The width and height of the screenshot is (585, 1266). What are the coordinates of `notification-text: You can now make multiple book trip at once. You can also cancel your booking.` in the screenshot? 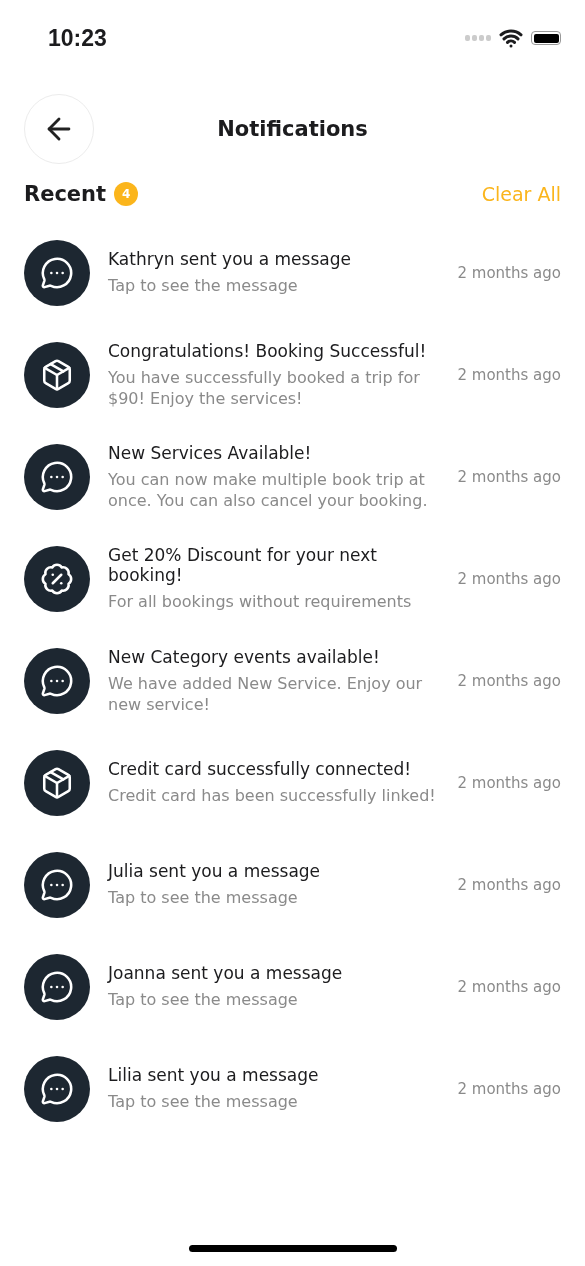 It's located at (268, 490).